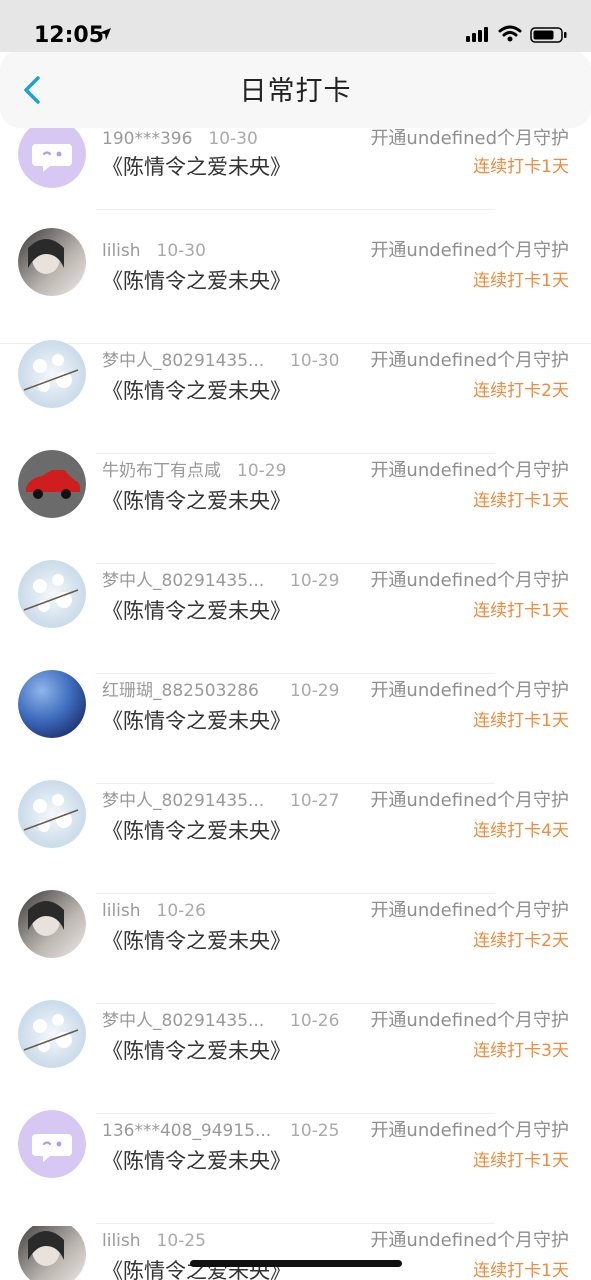  What do you see at coordinates (220, 361) in the screenshot?
I see `entry-meta: 梦中人_80291435... 10-30` at bounding box center [220, 361].